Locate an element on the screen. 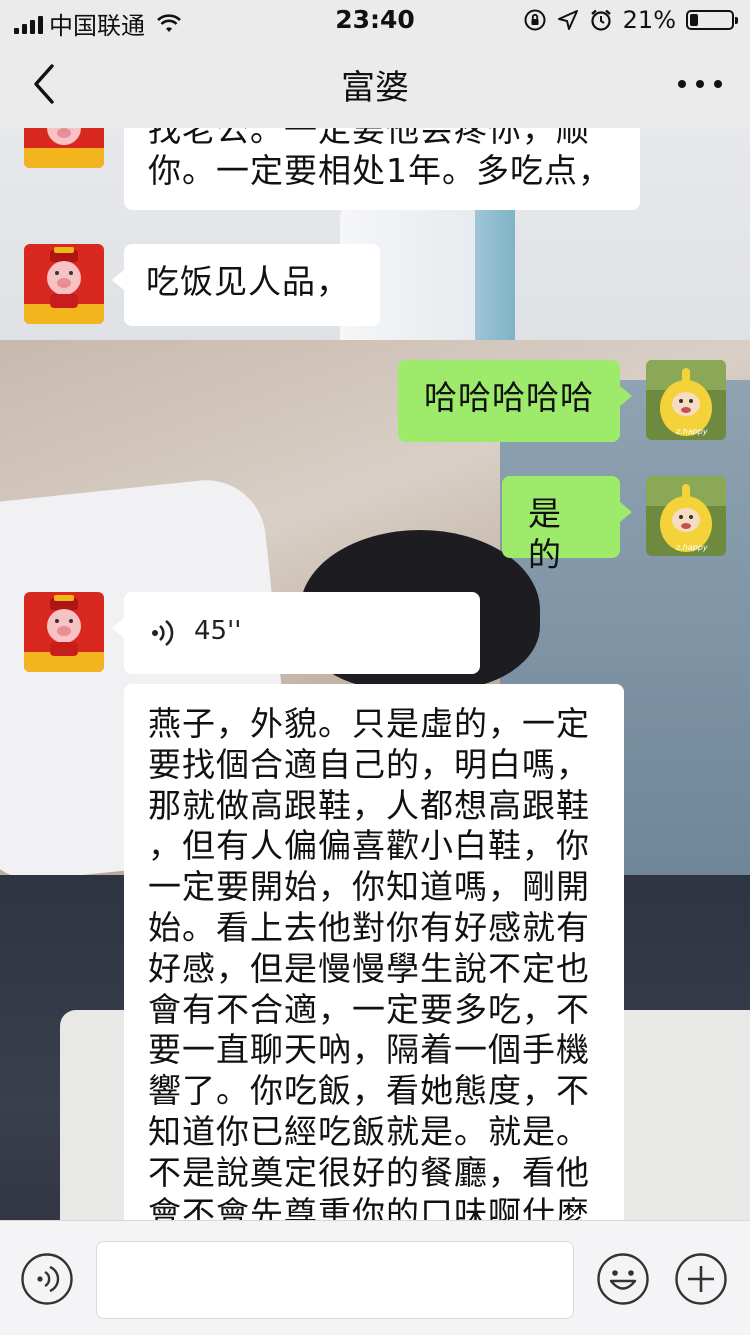  input-bar is located at coordinates (375, 1277).